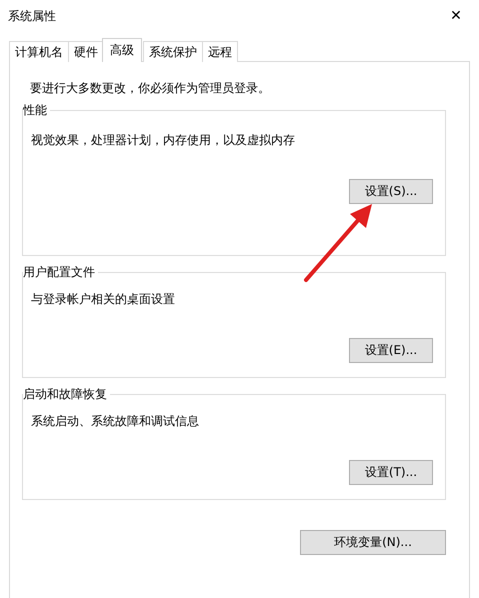 The width and height of the screenshot is (479, 598). Describe the element at coordinates (66, 394) in the screenshot. I see `group-title: 启动和故障恢复` at that location.